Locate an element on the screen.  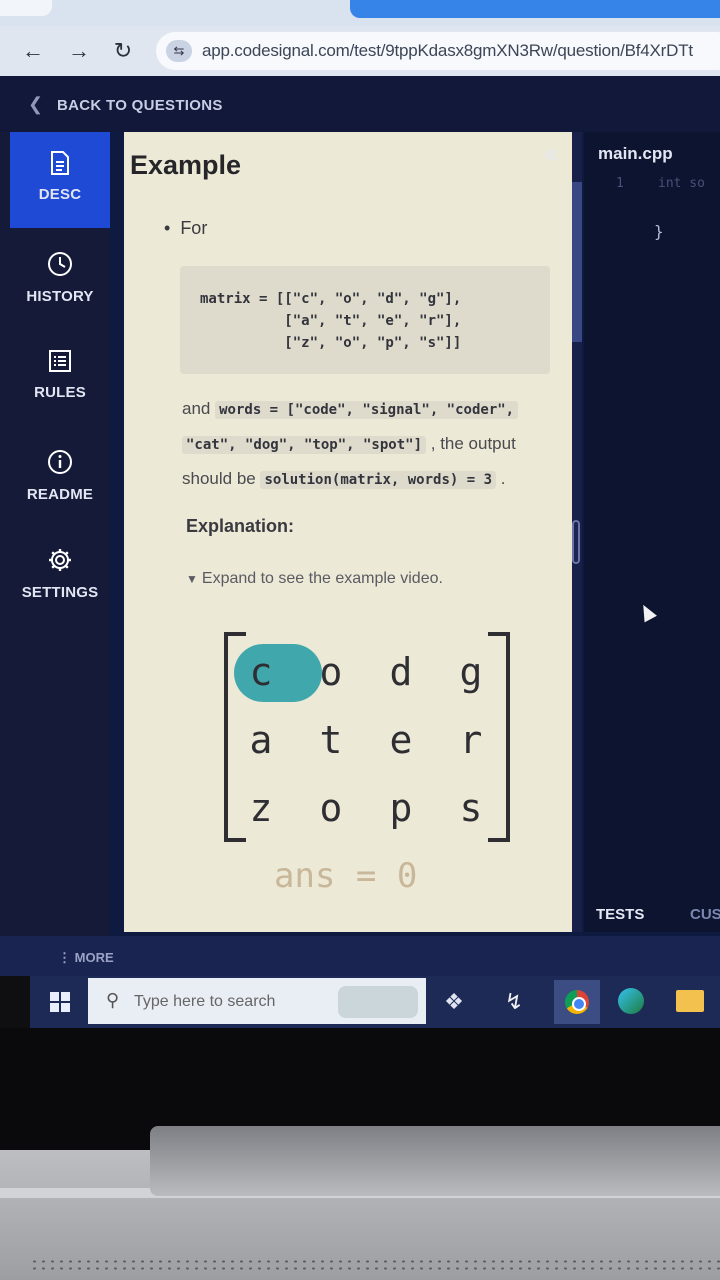
search-highlight-image is located at coordinates (378, 1002).